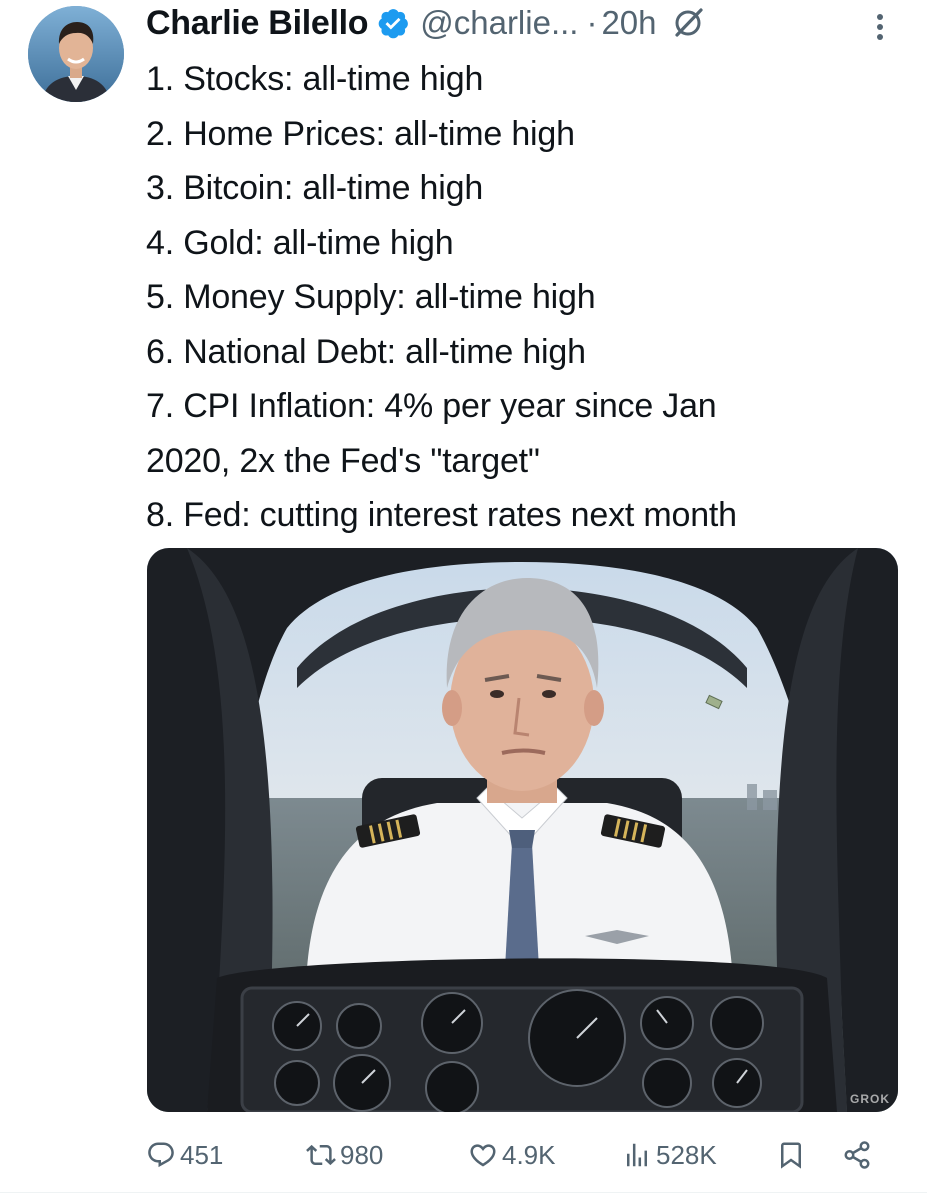 The width and height of the screenshot is (927, 1199). I want to click on grok-icon, so click(688, 23).